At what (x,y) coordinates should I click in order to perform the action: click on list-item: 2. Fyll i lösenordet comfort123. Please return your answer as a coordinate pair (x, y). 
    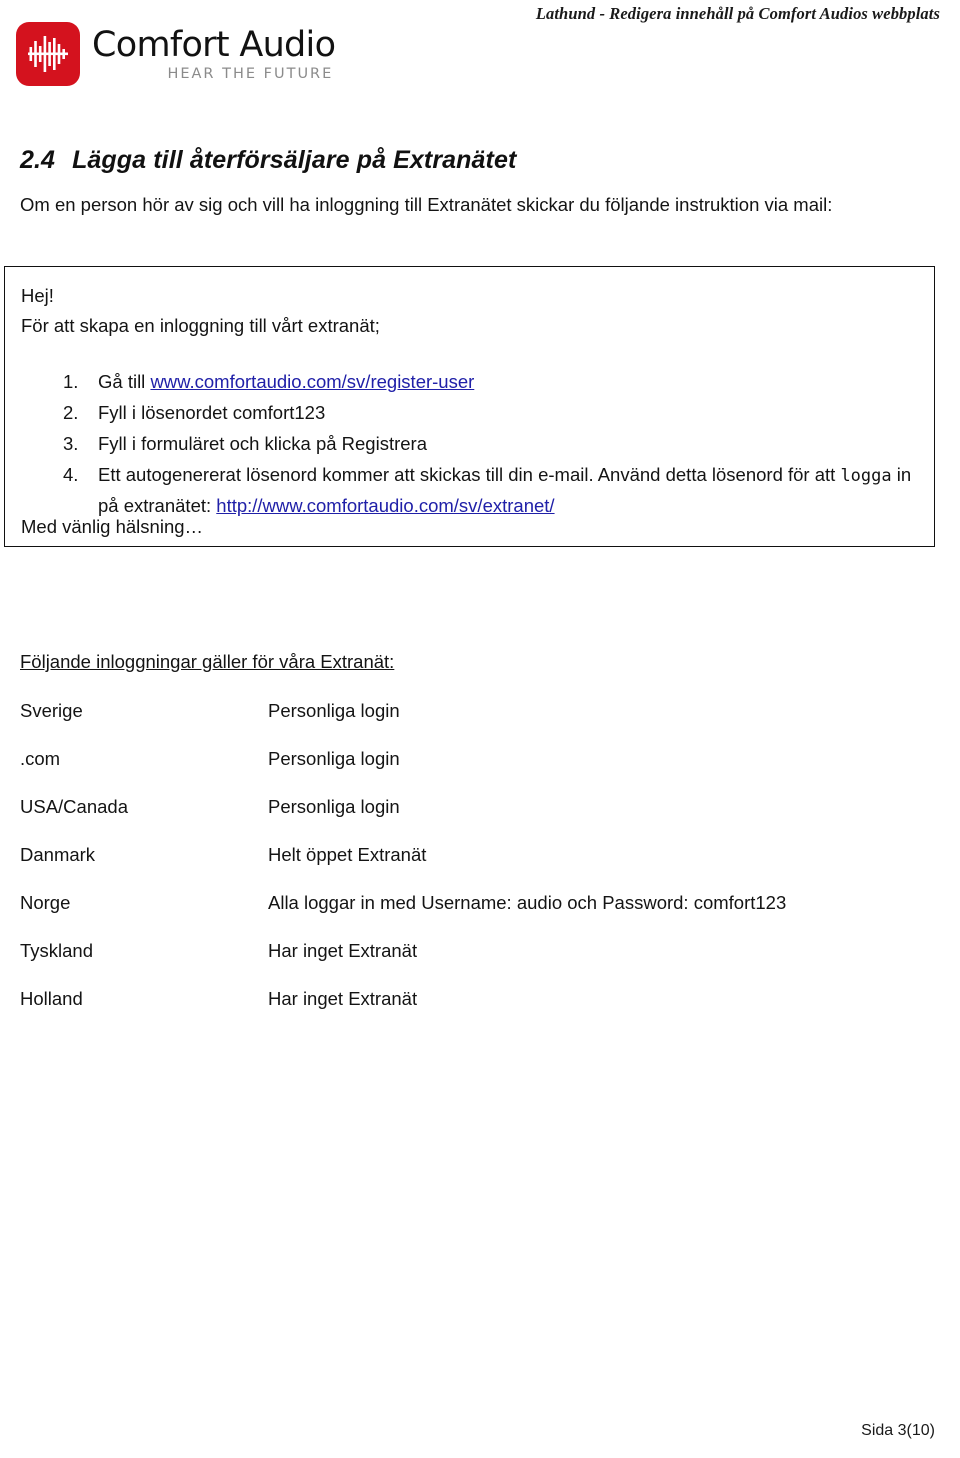
    Looking at the image, I should click on (477, 412).